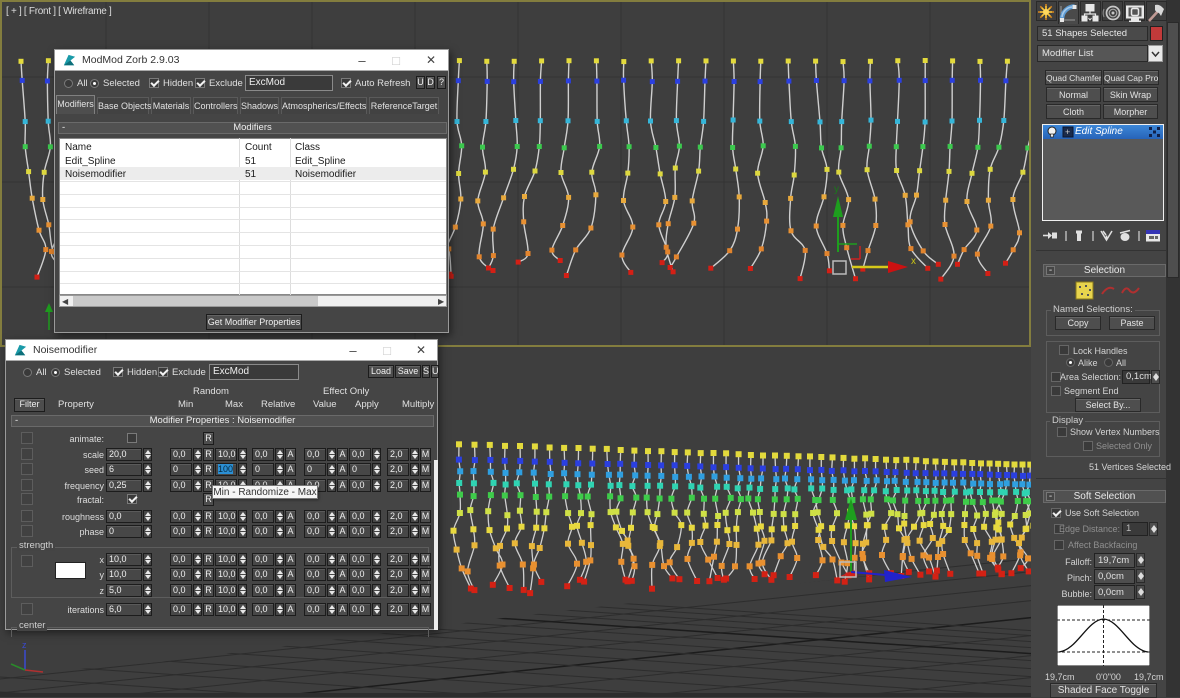 The image size is (1180, 698). Describe the element at coordinates (913, 261) in the screenshot. I see `svg-text: x` at that location.